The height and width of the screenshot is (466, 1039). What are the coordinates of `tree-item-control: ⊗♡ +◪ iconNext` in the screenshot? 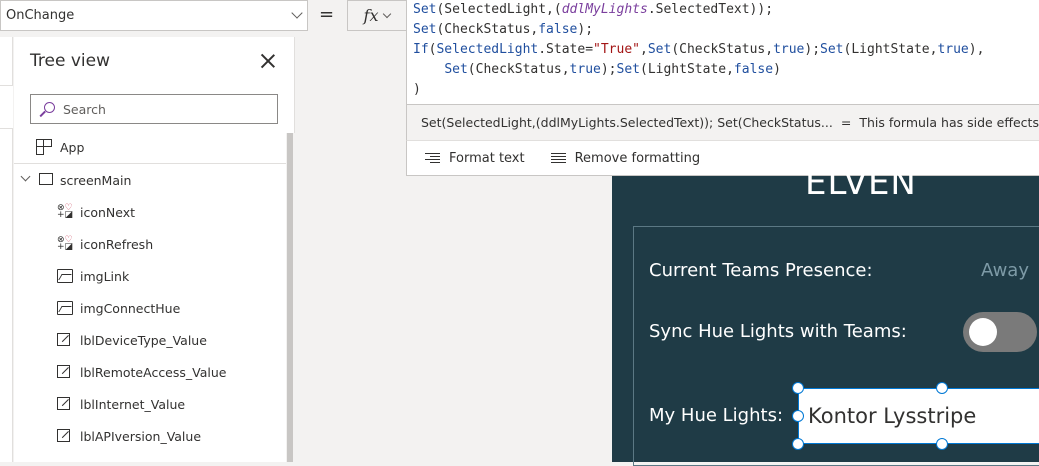 It's located at (150, 212).